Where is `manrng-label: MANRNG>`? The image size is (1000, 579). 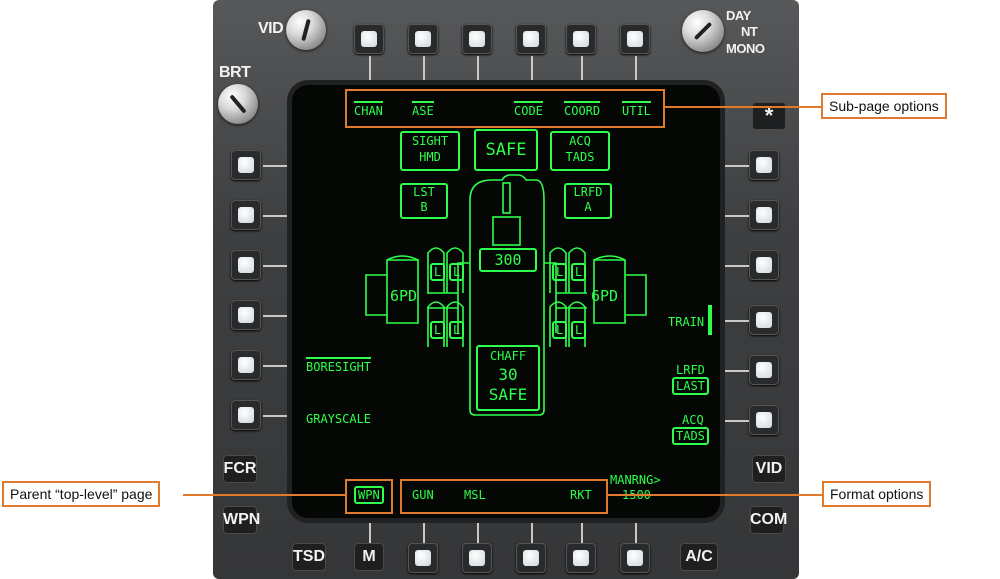 manrng-label: MANRNG> is located at coordinates (635, 480).